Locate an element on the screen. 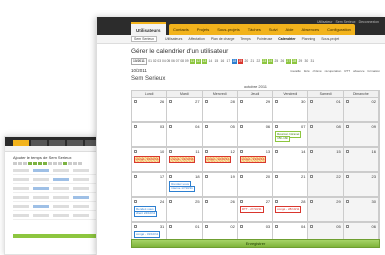  calendar-day: 02 is located at coordinates (361, 109).